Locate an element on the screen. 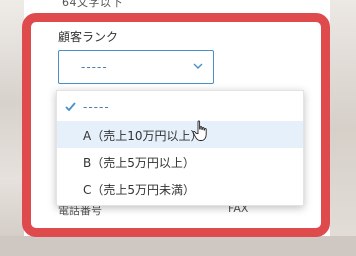  background-right is located at coordinates (341, 128).